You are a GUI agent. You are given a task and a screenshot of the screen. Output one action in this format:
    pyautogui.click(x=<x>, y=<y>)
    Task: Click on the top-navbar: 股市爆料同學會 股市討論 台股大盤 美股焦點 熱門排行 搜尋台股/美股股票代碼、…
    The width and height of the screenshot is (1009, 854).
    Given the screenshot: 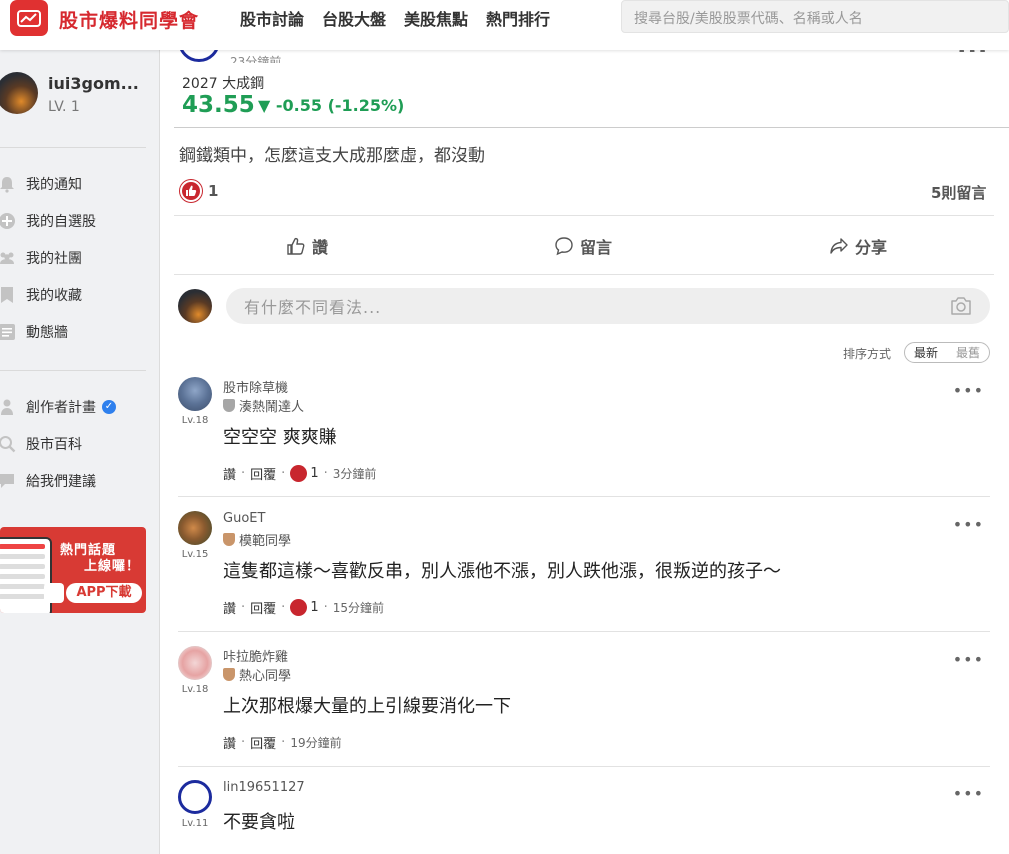 What is the action you would take?
    pyautogui.click(x=504, y=25)
    